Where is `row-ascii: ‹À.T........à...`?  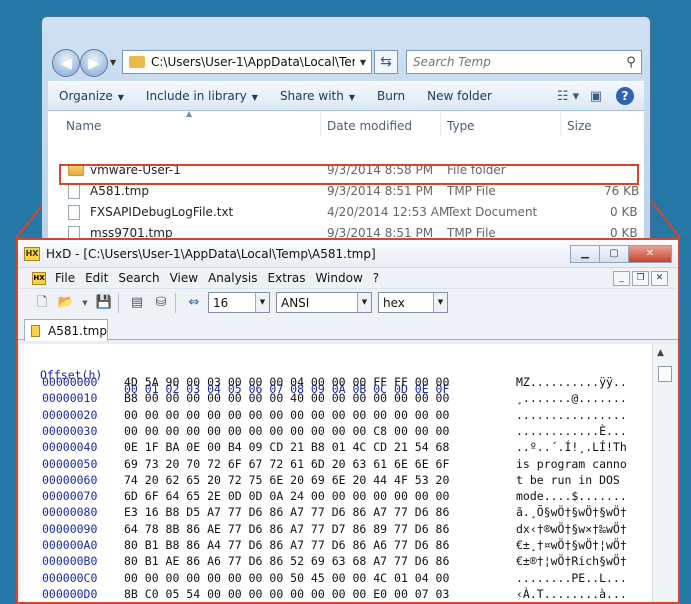
row-ascii: ‹À.T........à... is located at coordinates (571, 594).